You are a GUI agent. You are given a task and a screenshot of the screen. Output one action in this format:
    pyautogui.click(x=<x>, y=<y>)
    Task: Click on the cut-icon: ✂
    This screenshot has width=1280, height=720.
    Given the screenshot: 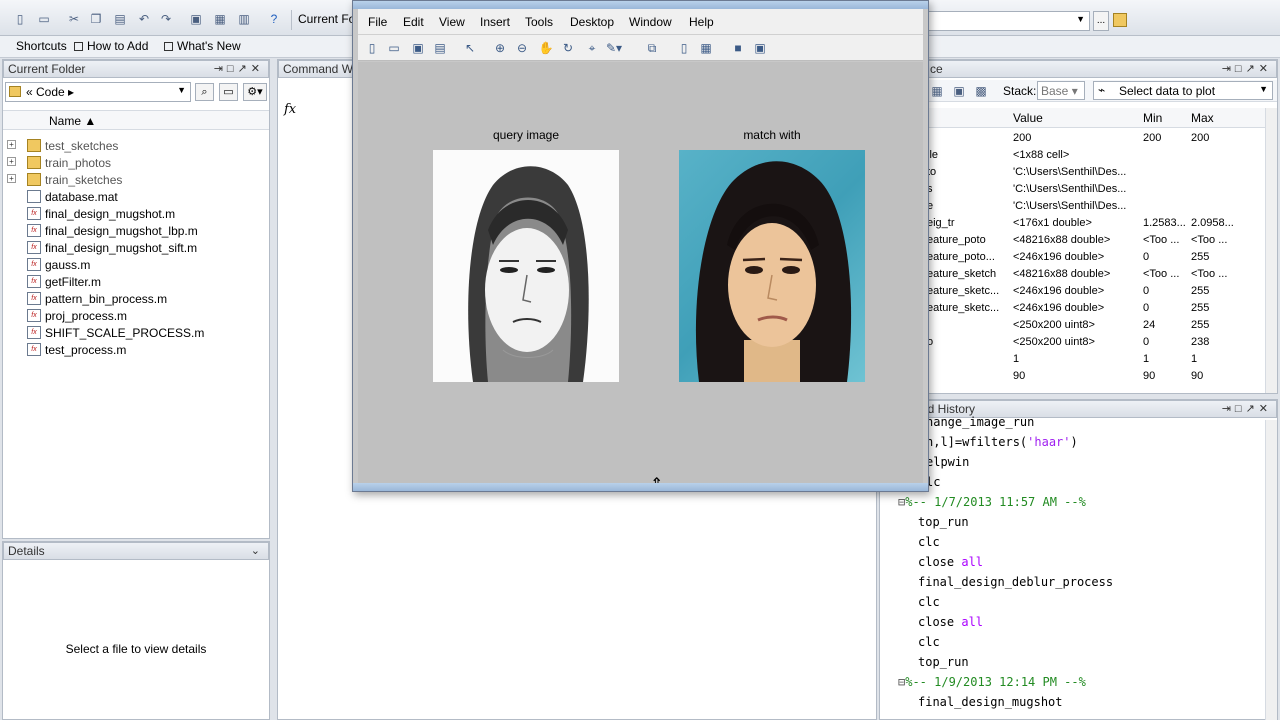 What is the action you would take?
    pyautogui.click(x=74, y=19)
    